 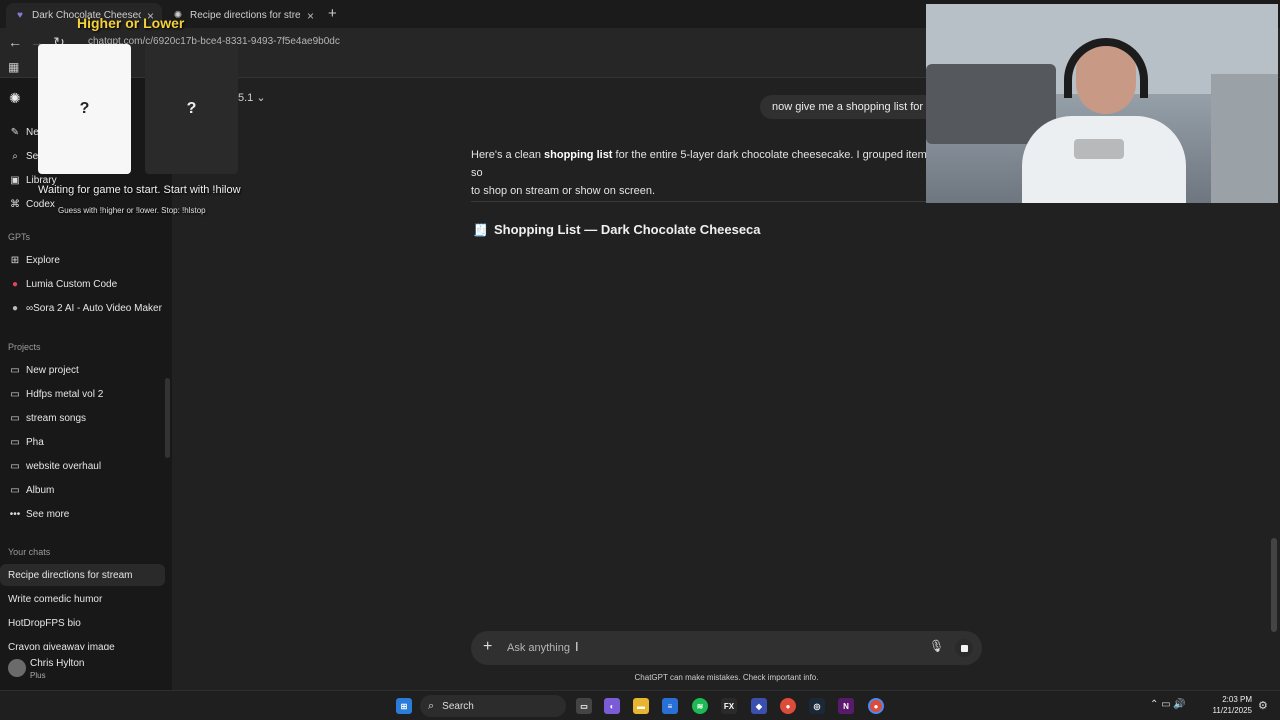 I want to click on sidebar-item-lumia: ● Lumia Custom Code, so click(x=82, y=284).